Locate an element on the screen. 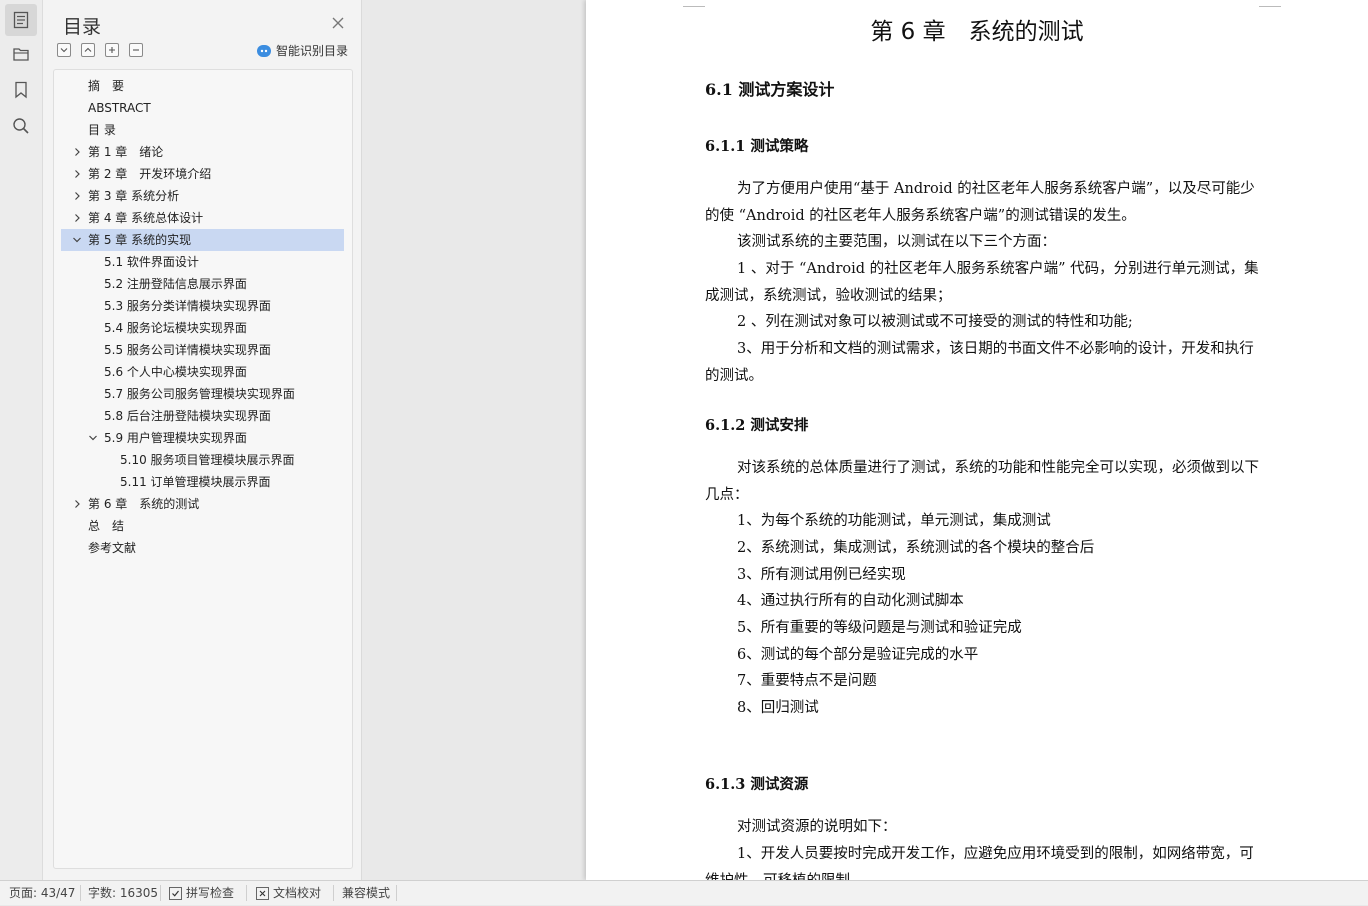  nav-pane-button is located at coordinates (21, 54).